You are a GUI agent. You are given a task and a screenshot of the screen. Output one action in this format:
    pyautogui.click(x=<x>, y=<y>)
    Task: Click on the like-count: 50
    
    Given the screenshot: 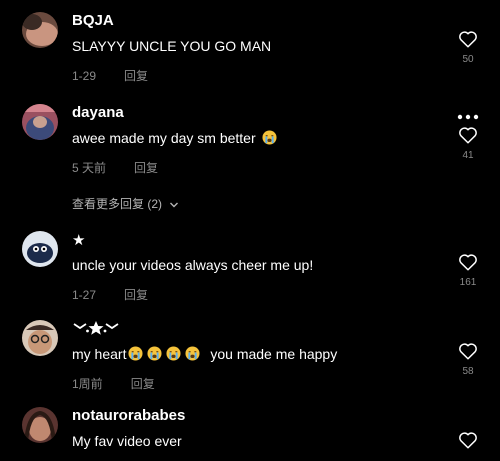 What is the action you would take?
    pyautogui.click(x=468, y=59)
    